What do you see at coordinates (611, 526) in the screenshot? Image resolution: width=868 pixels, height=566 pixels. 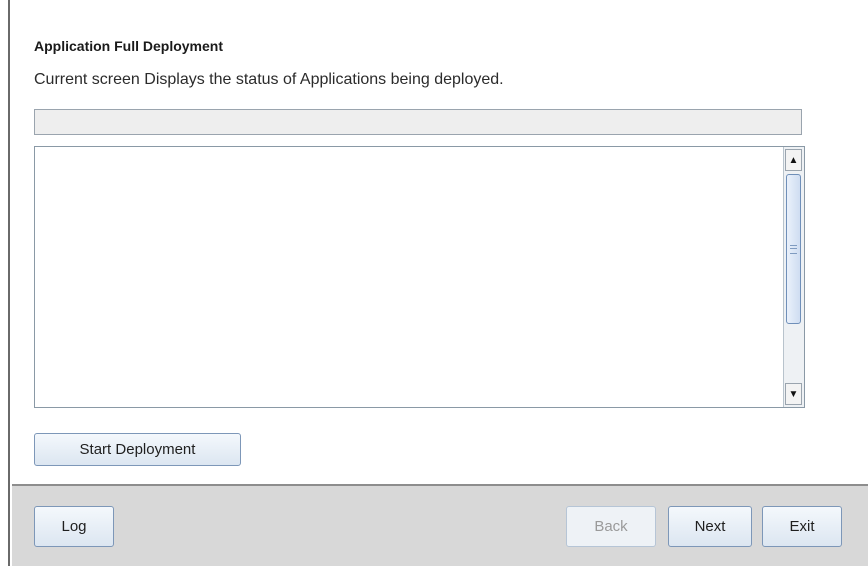 I see `back-button: Back` at bounding box center [611, 526].